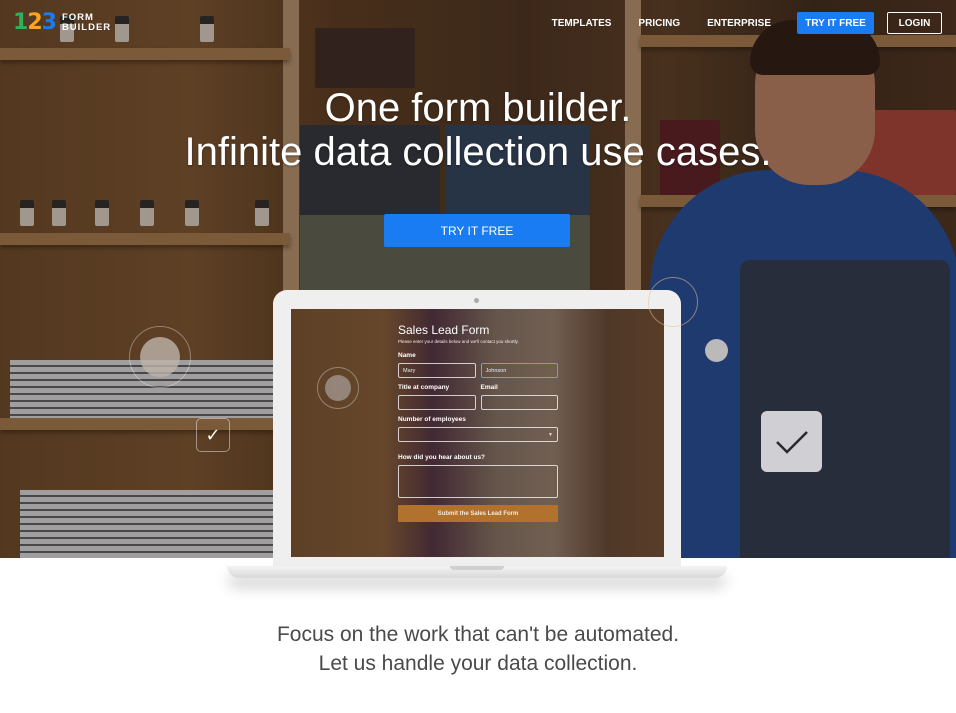 Image resolution: width=956 pixels, height=713 pixels. Describe the element at coordinates (86, 22) in the screenshot. I see `logo-wordmark: FORM BUILDER` at that location.